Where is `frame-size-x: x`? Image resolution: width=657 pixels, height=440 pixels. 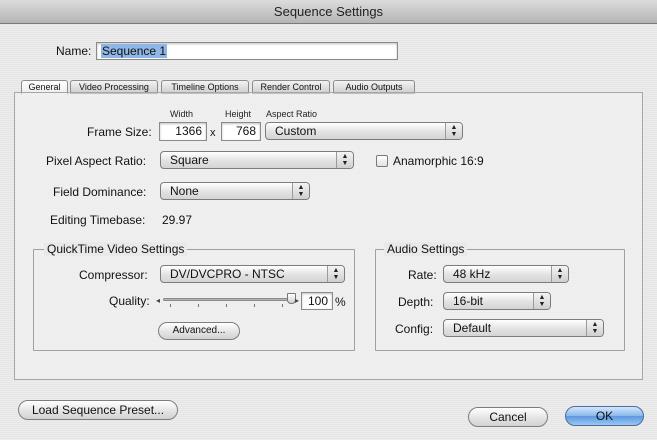
frame-size-x: x is located at coordinates (213, 133).